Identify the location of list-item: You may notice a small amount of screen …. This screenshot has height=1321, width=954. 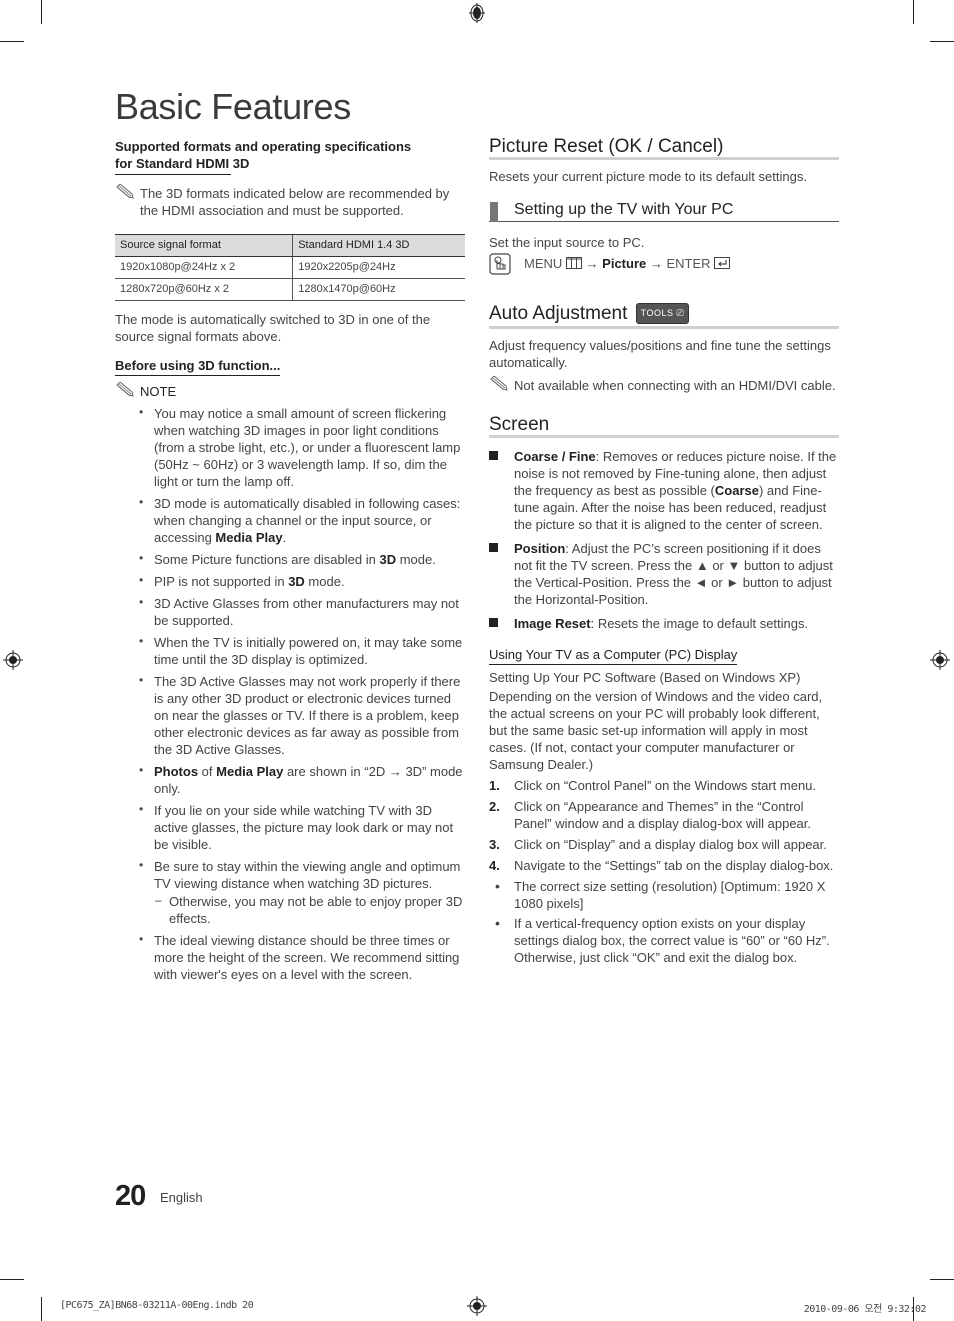
(302, 447).